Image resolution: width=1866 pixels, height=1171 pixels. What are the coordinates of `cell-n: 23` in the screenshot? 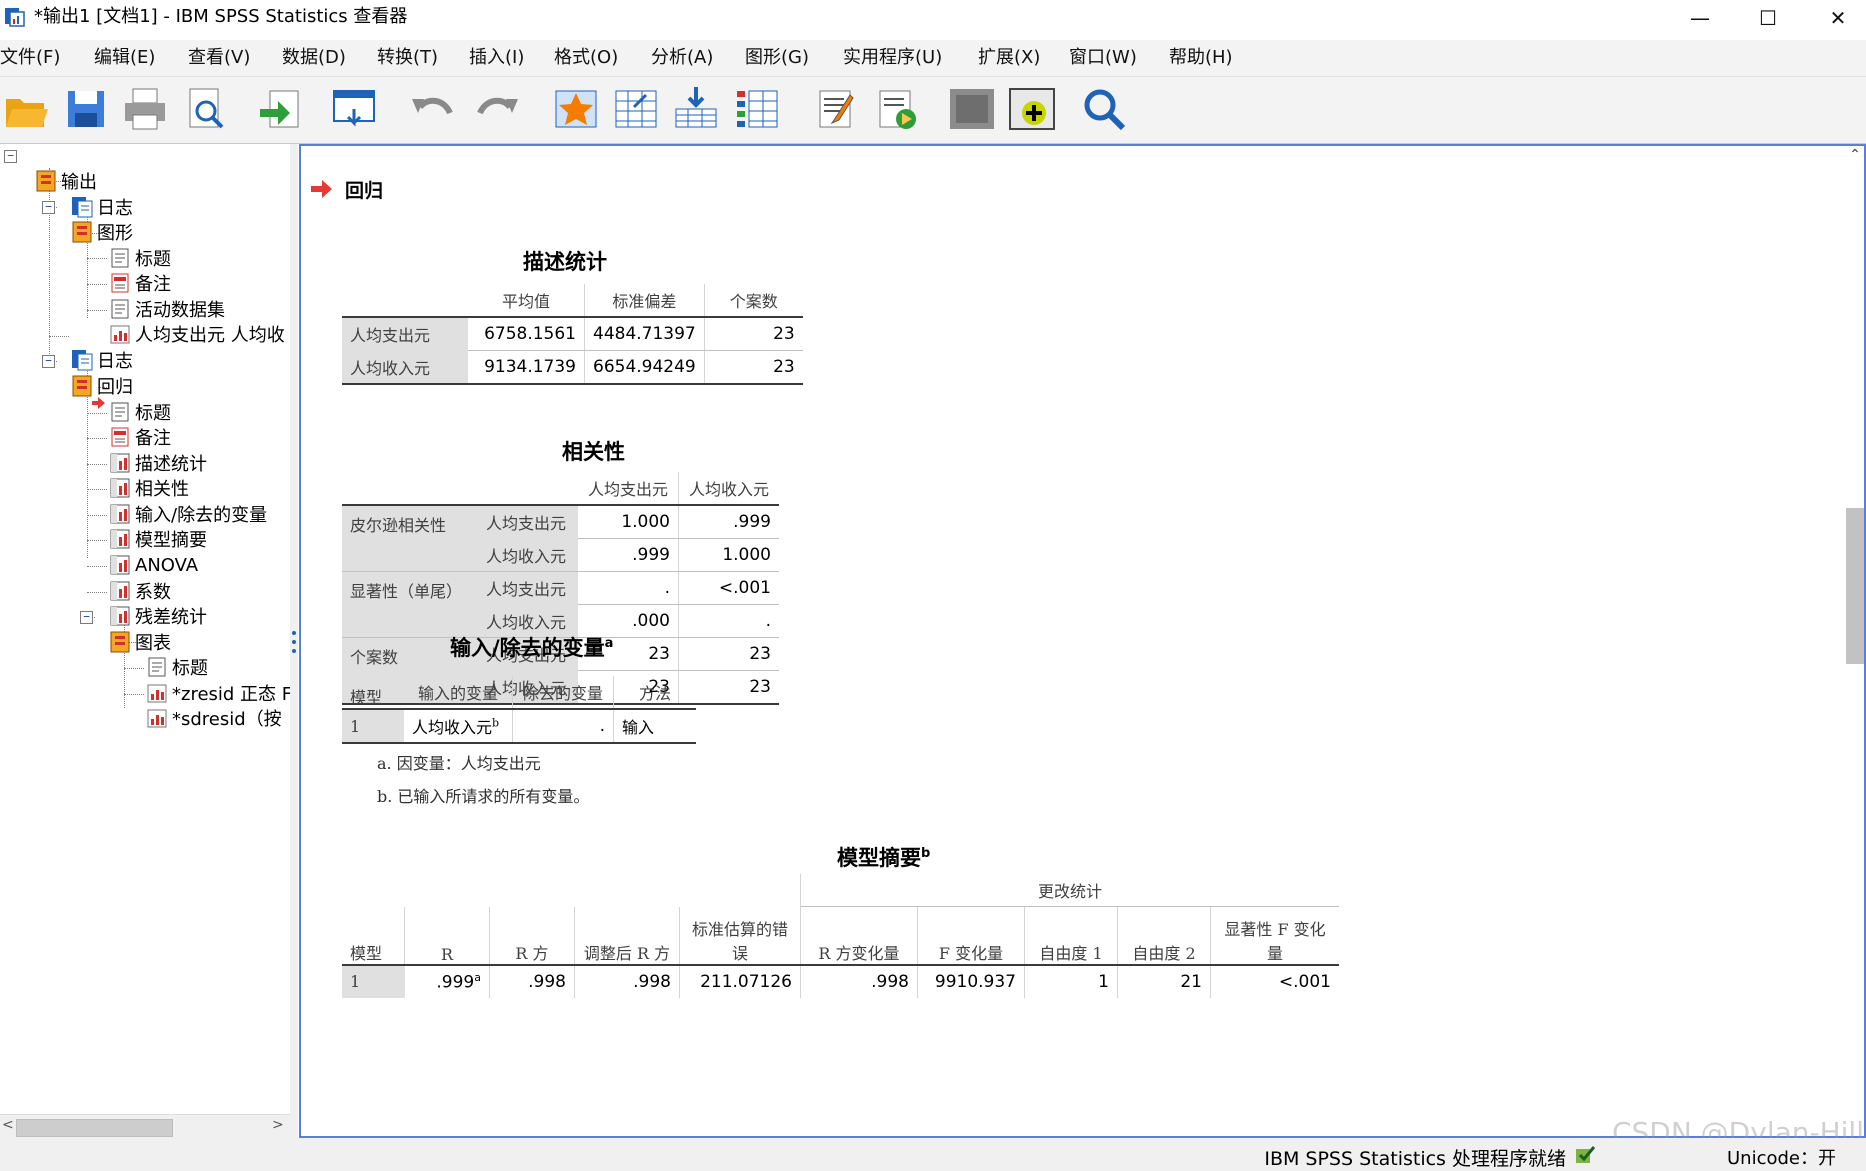 It's located at (753, 333).